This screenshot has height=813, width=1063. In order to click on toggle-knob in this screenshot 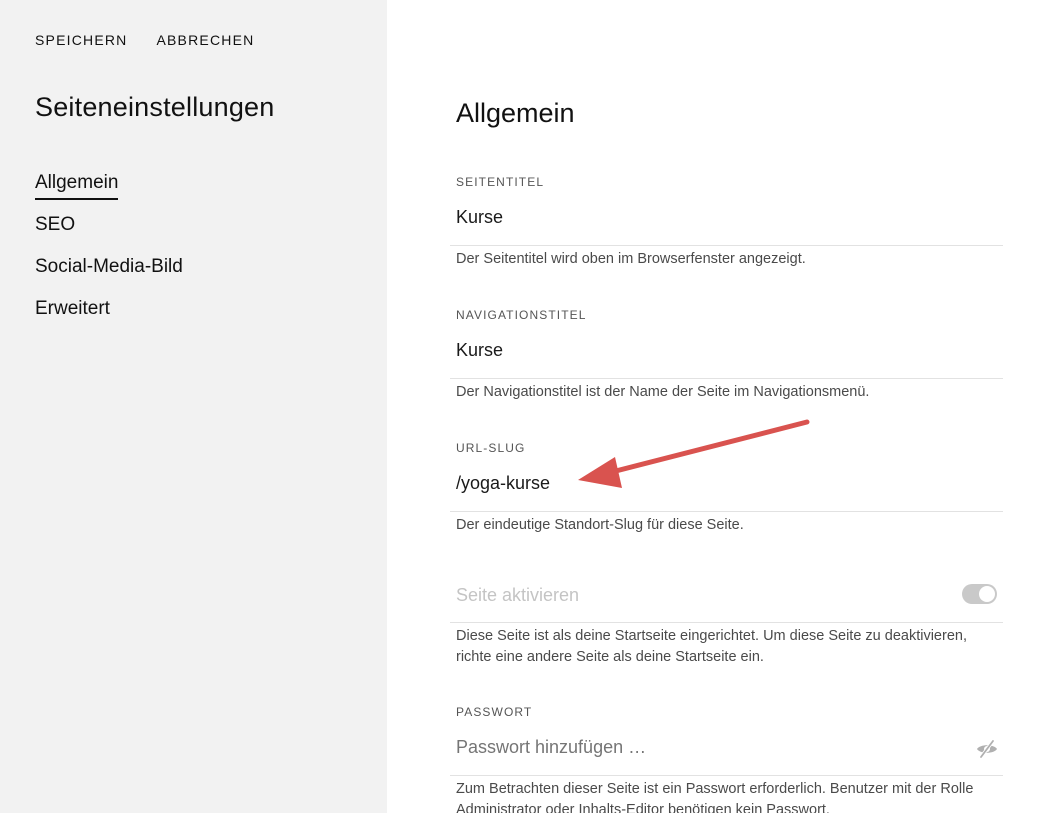, I will do `click(987, 594)`.